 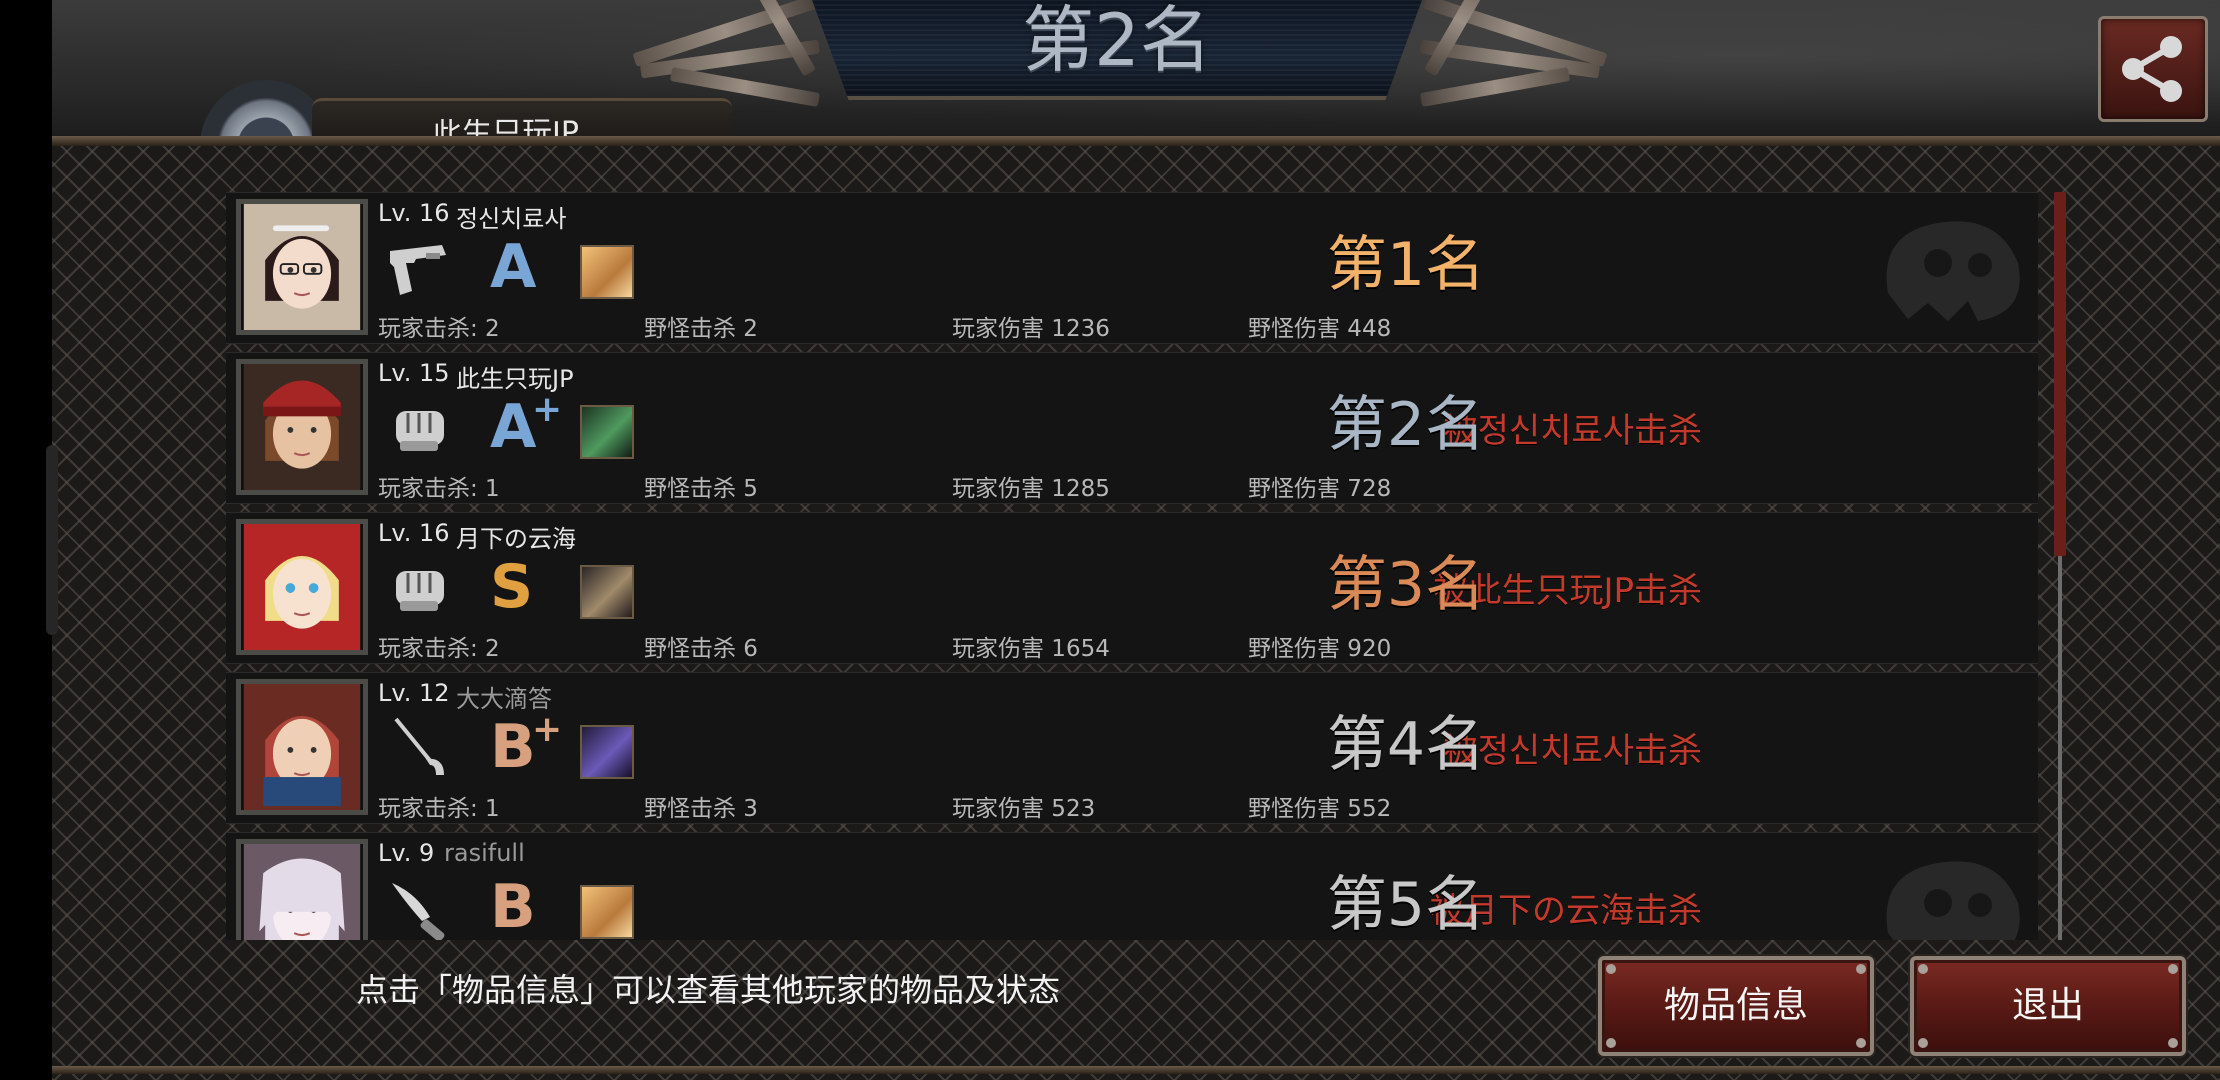 I want to click on monster-kills: 野怪击杀 6, so click(x=701, y=649).